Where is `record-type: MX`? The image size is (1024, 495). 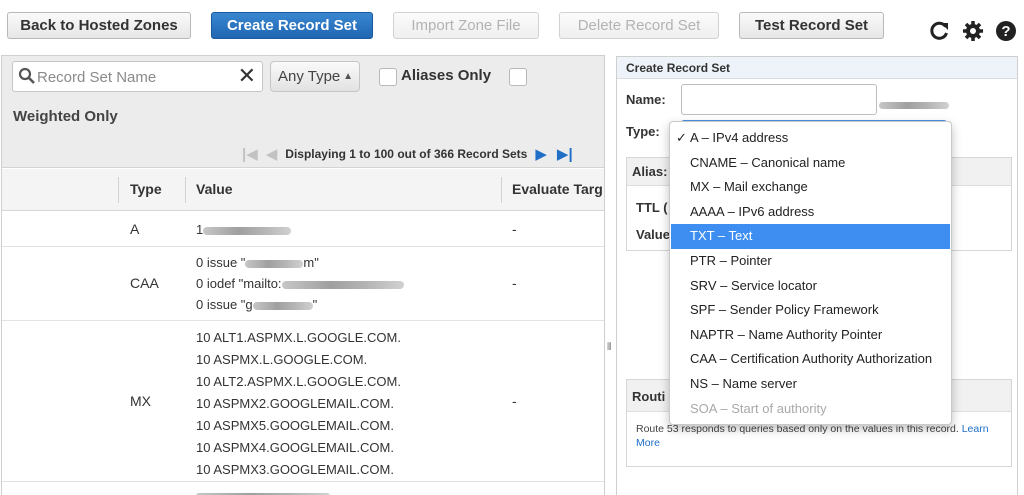
record-type: MX is located at coordinates (140, 401).